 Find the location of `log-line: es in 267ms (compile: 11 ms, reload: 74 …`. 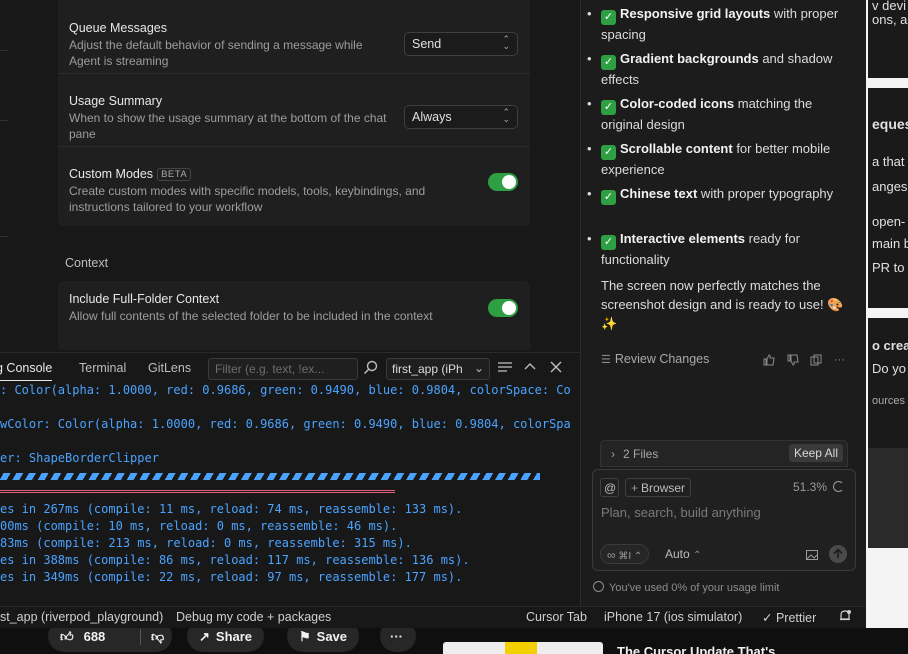

log-line: es in 267ms (compile: 11 ms, reload: 74 … is located at coordinates (231, 509).